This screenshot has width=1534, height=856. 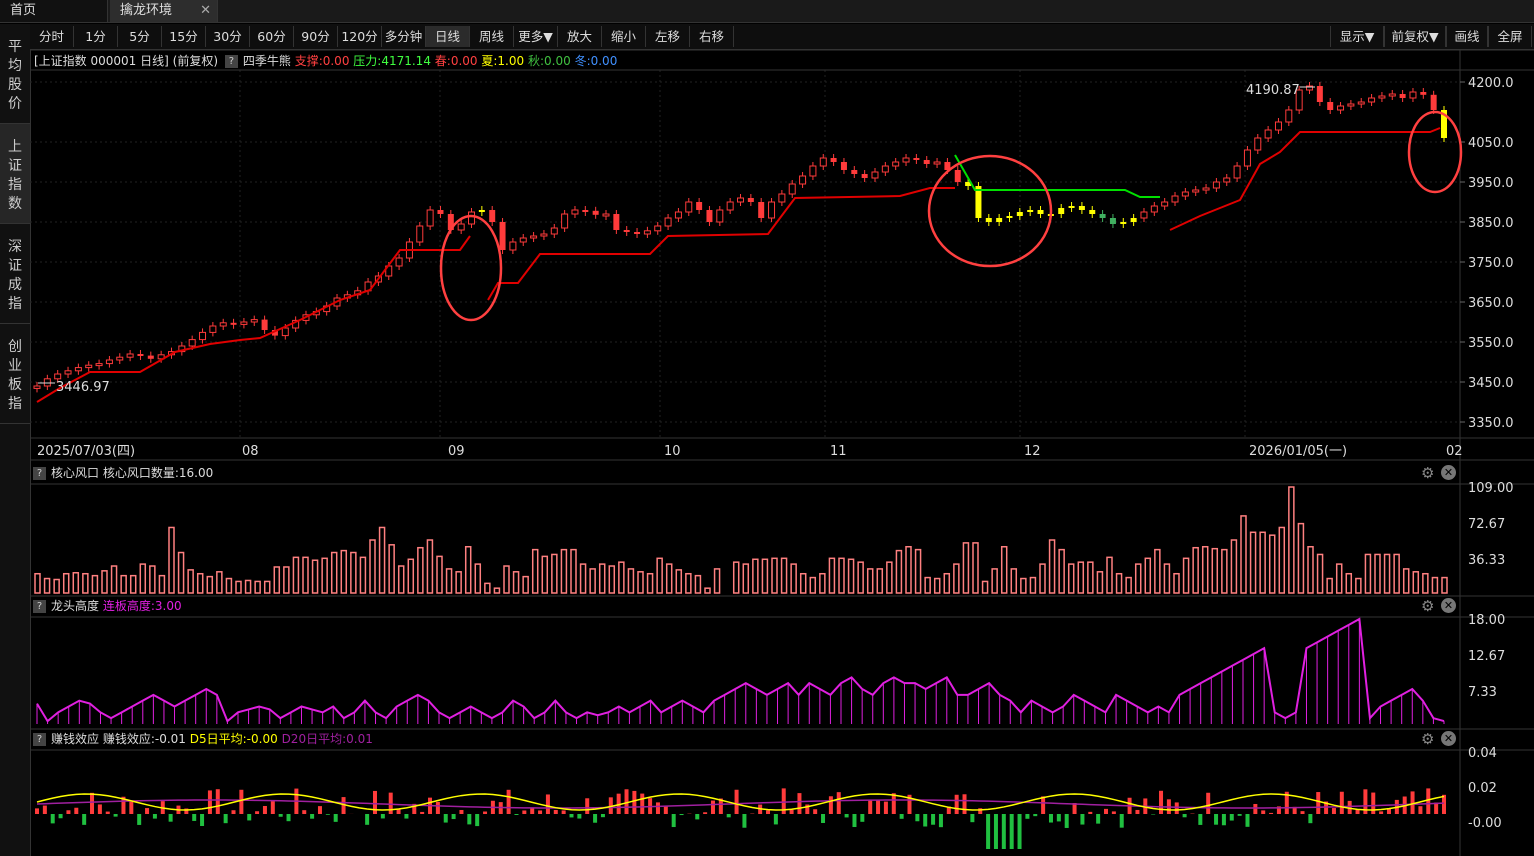 What do you see at coordinates (1491, 383) in the screenshot?
I see `y-tick-label: 3450.0` at bounding box center [1491, 383].